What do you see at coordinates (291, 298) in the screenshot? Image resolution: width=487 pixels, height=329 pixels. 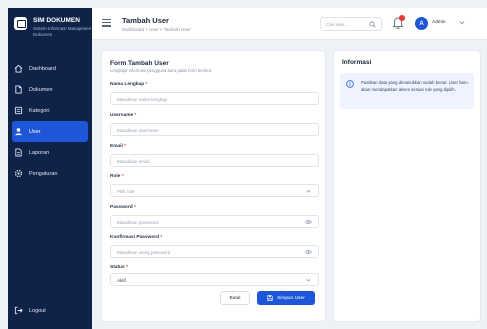 I see `save-user-label: Simpan User` at bounding box center [291, 298].